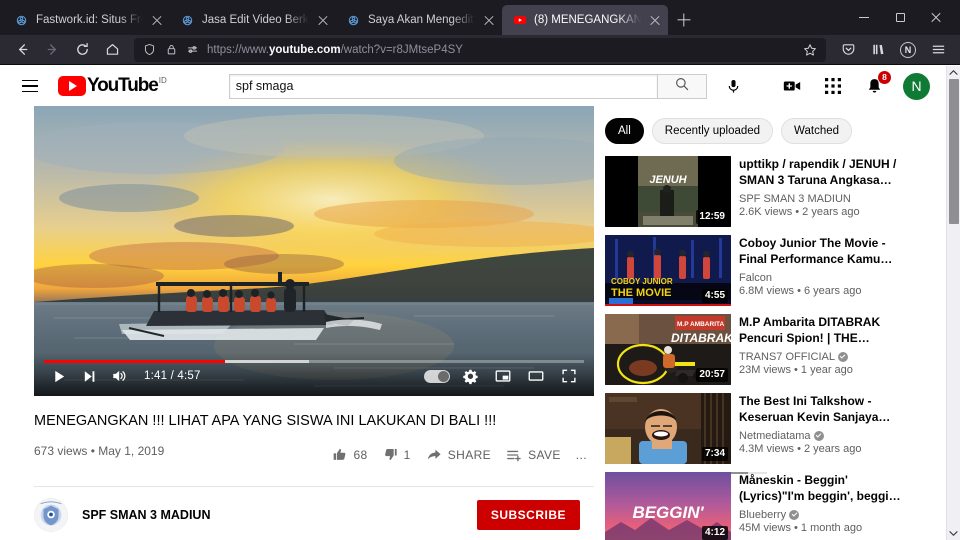 The image size is (960, 540). Describe the element at coordinates (794, 514) in the screenshot. I see `verified-badge-icon` at that location.